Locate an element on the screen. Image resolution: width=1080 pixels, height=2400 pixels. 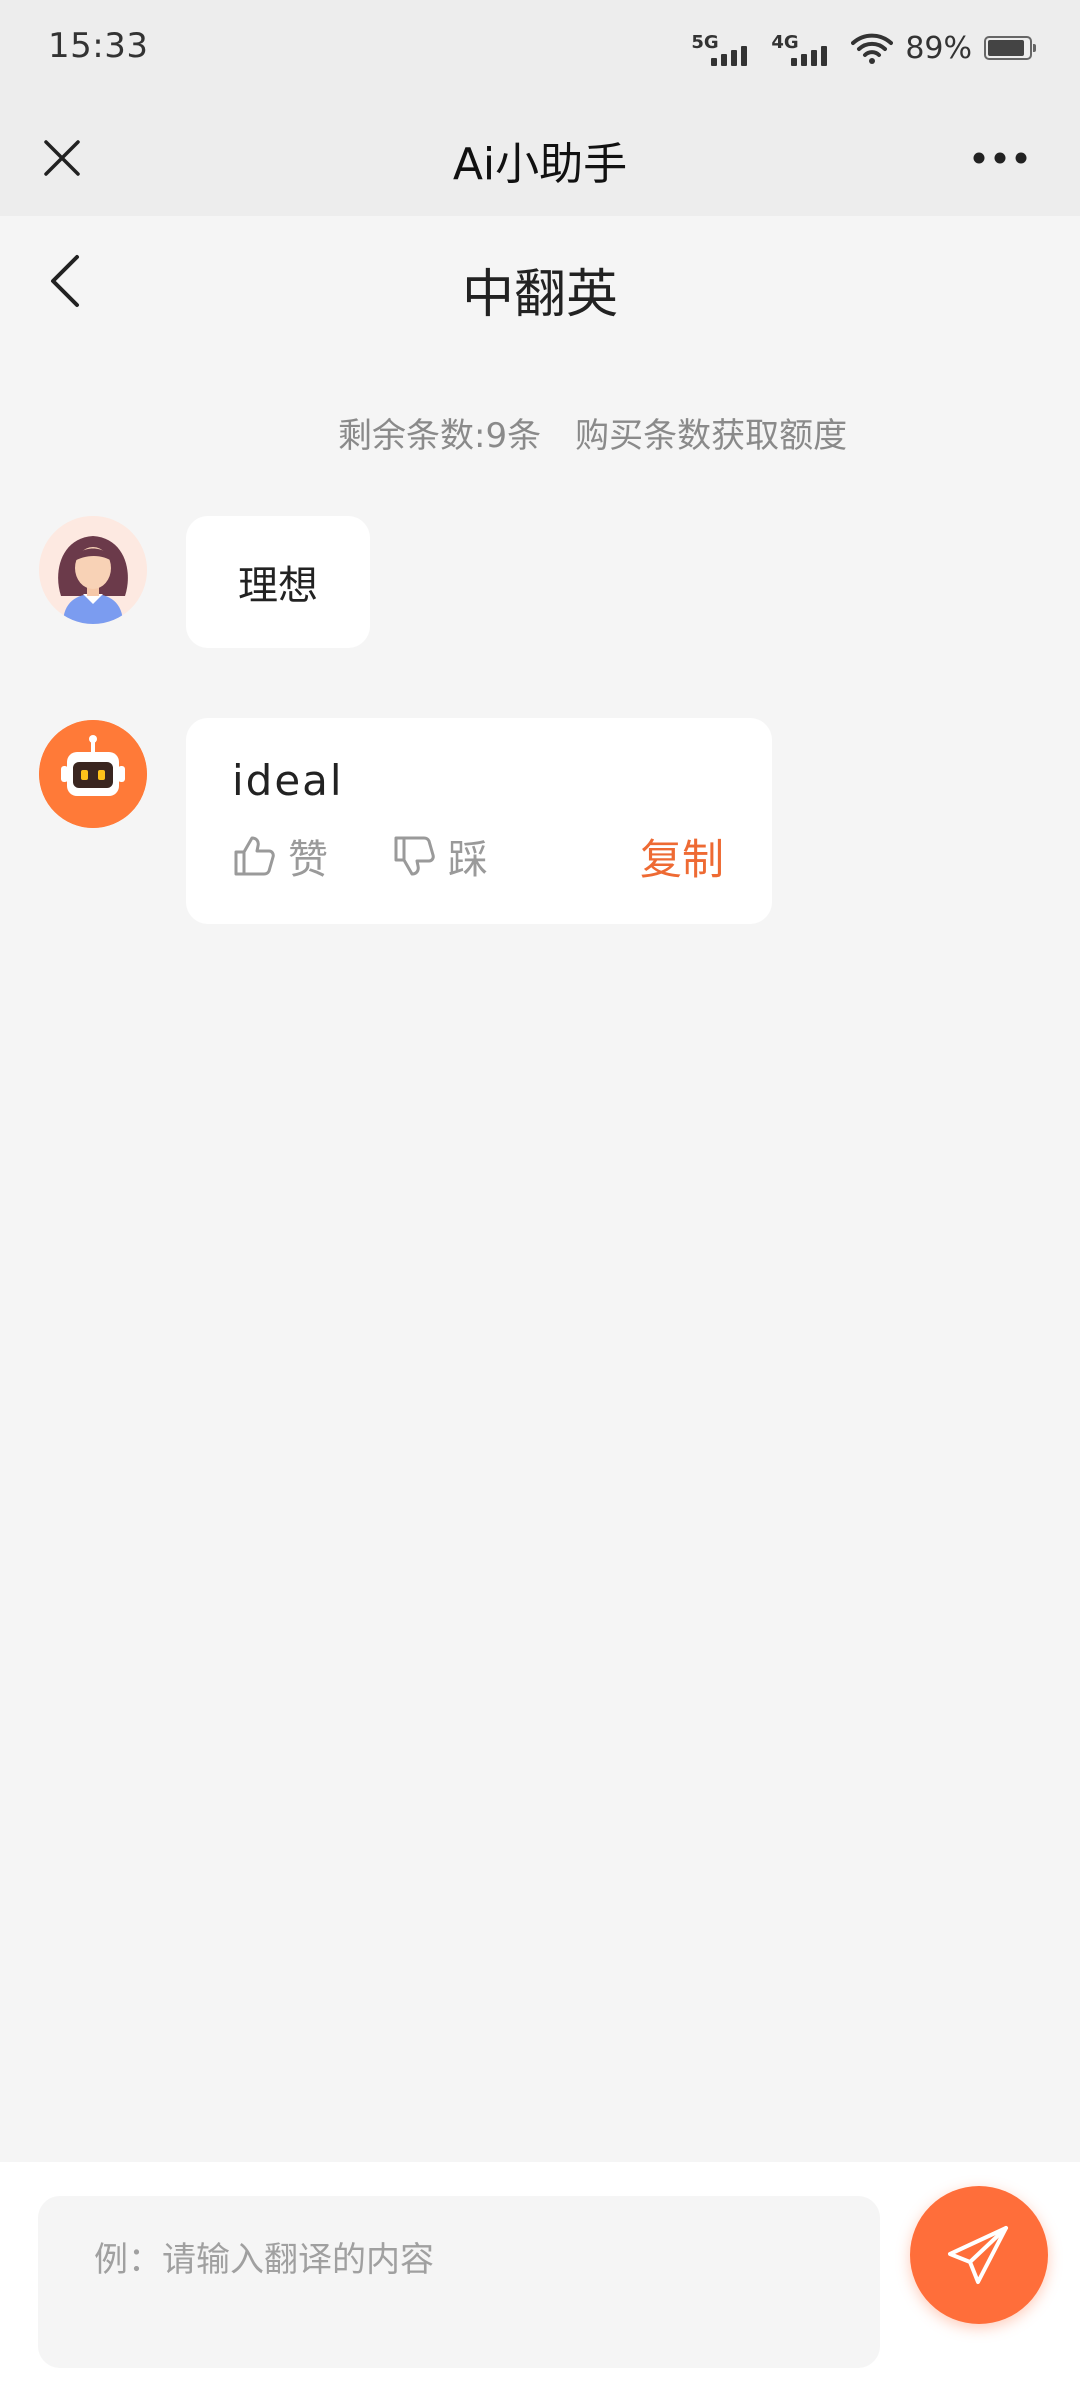
quota-line: 剩余条数:9条 购买条数获取额度 is located at coordinates (592, 432).